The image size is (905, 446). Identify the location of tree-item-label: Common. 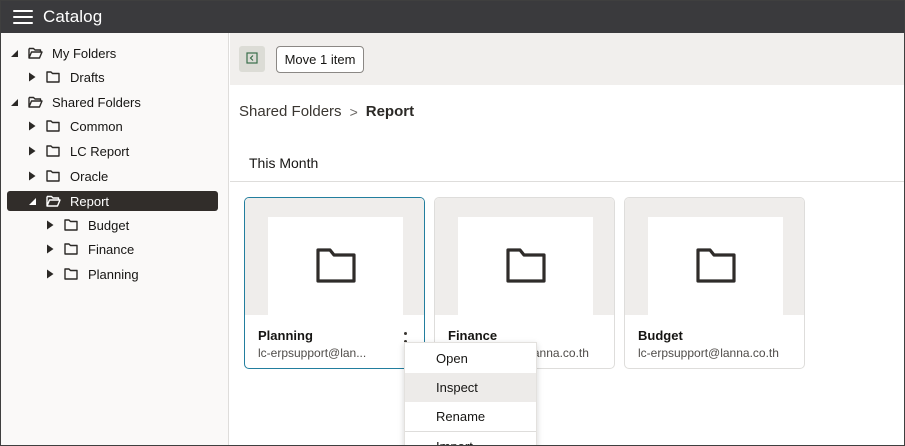
(96, 126).